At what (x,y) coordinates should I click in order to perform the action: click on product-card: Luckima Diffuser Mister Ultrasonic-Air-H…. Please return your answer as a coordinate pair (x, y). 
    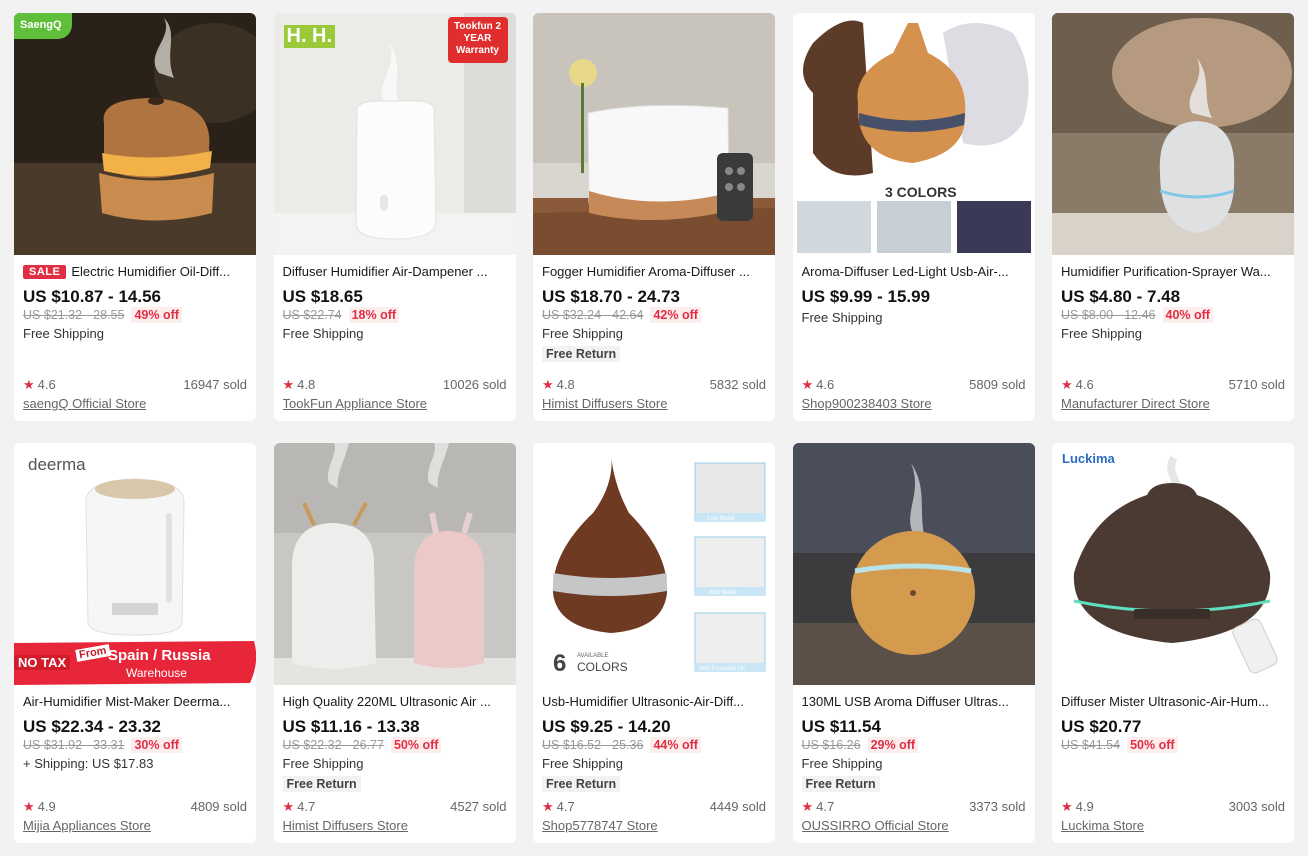
    Looking at the image, I should click on (1173, 643).